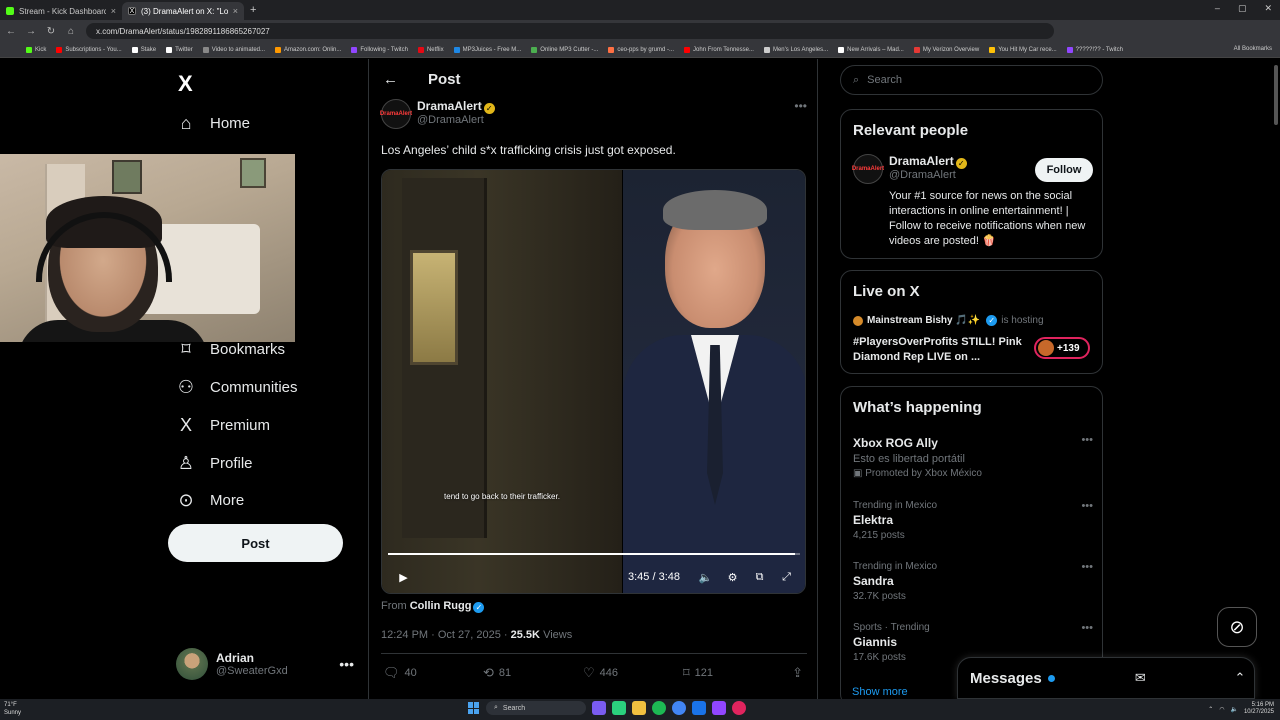 This screenshot has height=720, width=1280. Describe the element at coordinates (210, 500) in the screenshot. I see `nav-item-more: ⊙ More` at that location.